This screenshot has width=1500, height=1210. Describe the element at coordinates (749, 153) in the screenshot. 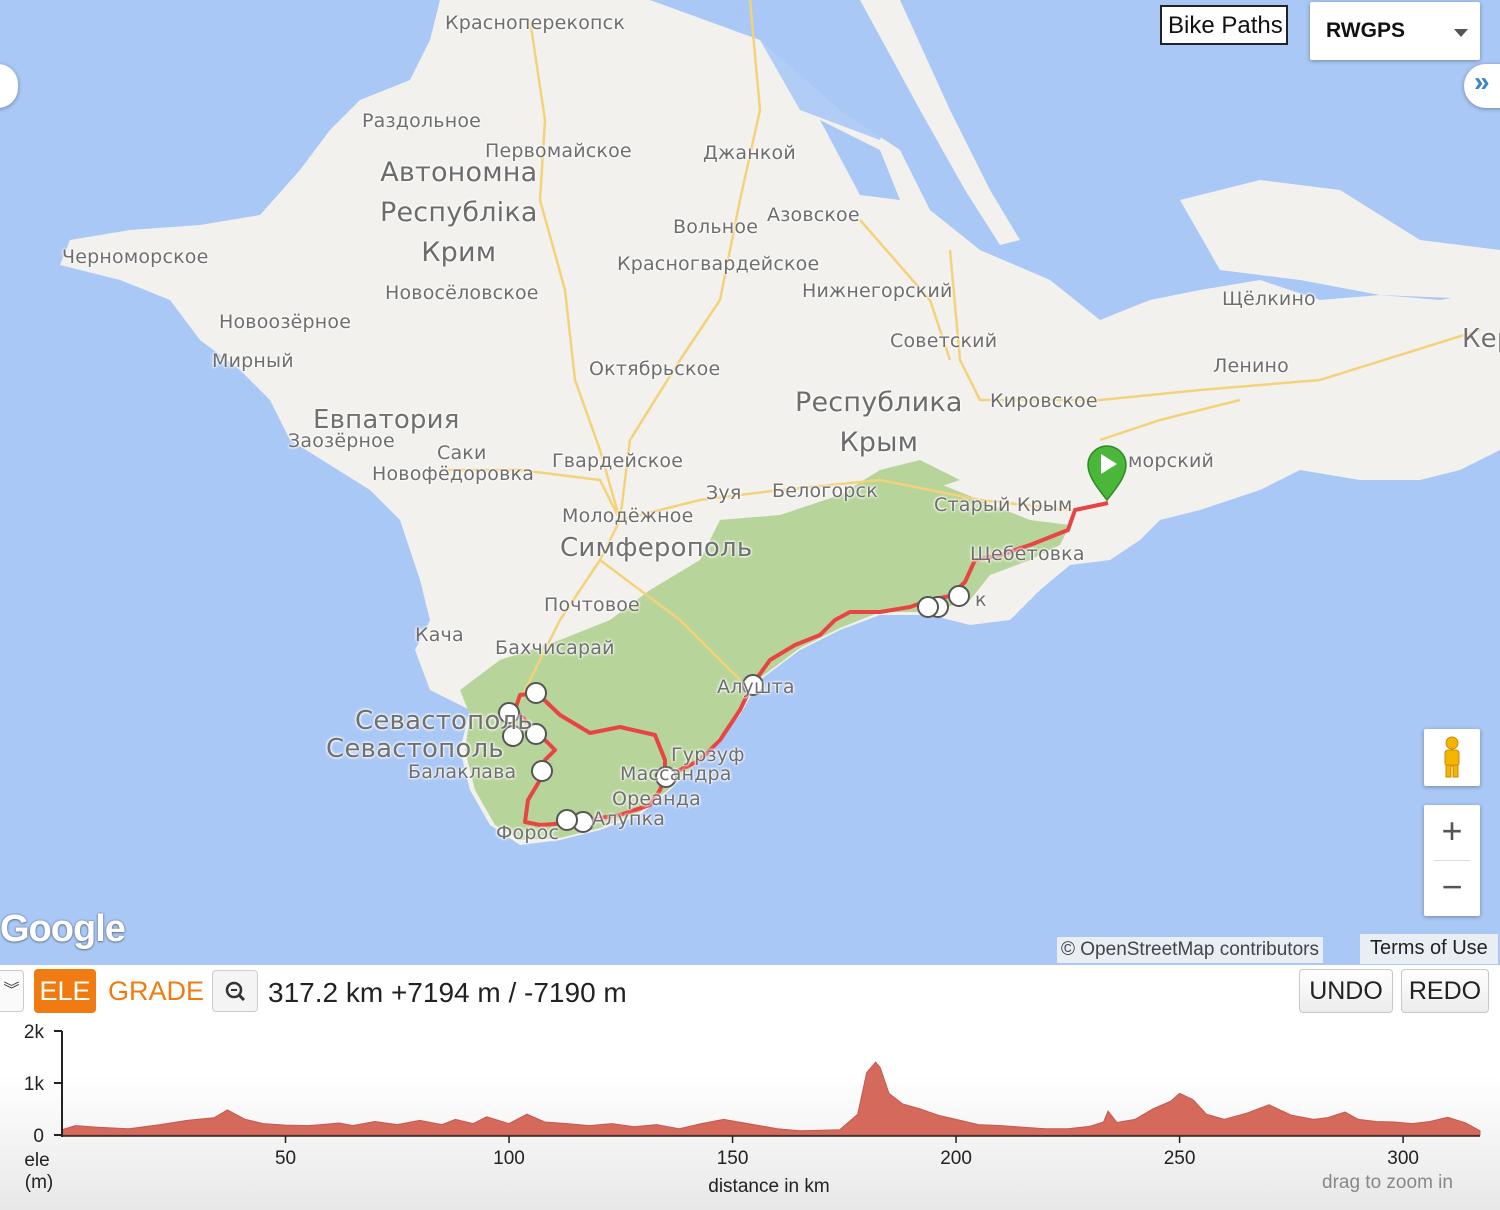

I see `place-label: Джанкой` at that location.